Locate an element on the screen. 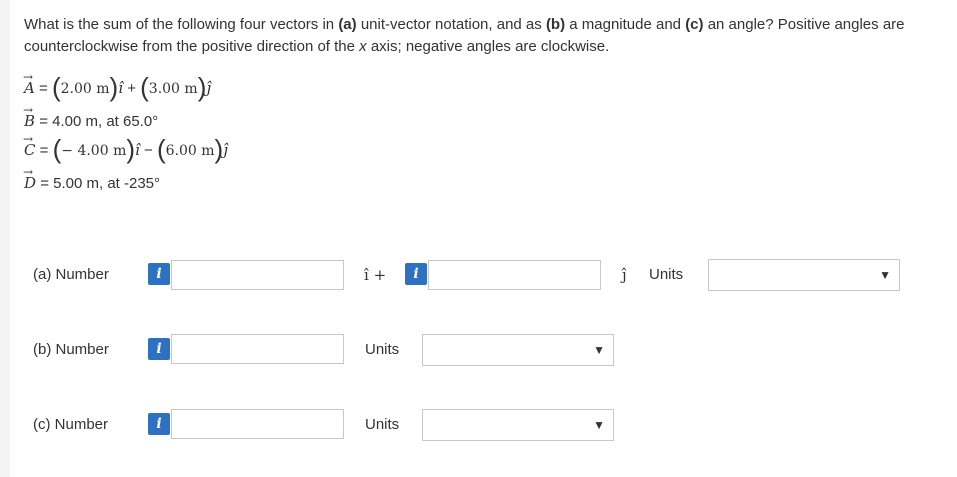 This screenshot has width=957, height=477. answer-a-y-input is located at coordinates (514, 275).